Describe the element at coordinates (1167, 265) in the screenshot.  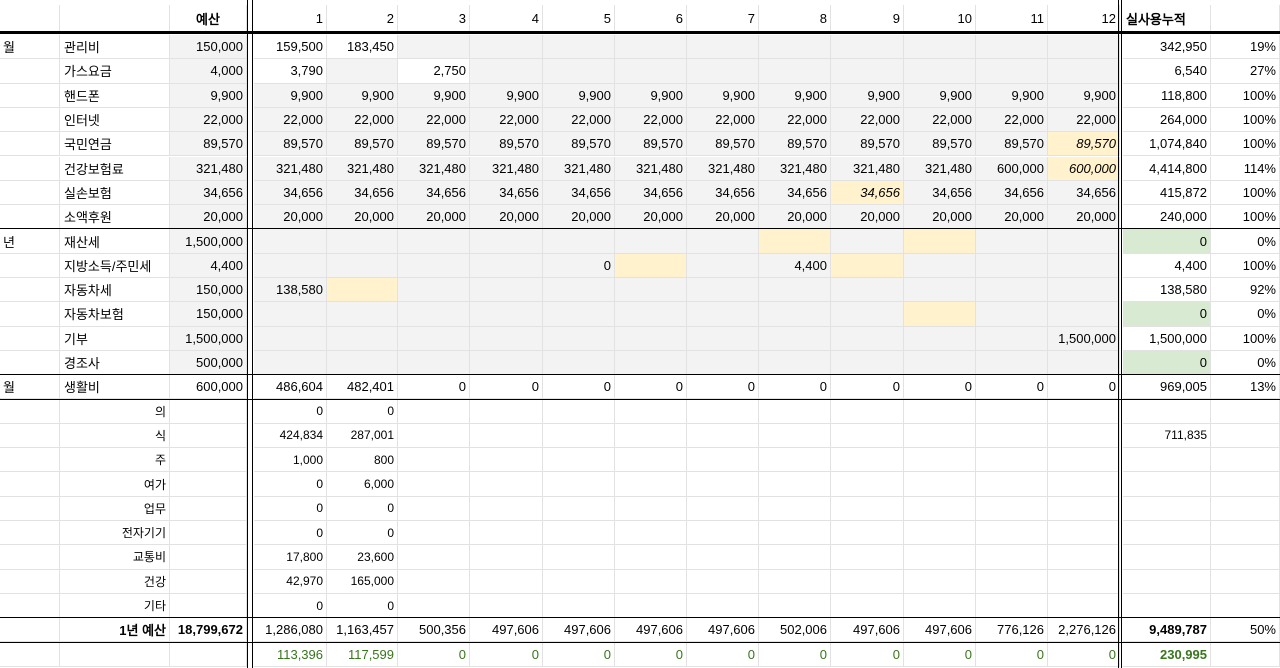
I see `total-cell: 4,400` at that location.